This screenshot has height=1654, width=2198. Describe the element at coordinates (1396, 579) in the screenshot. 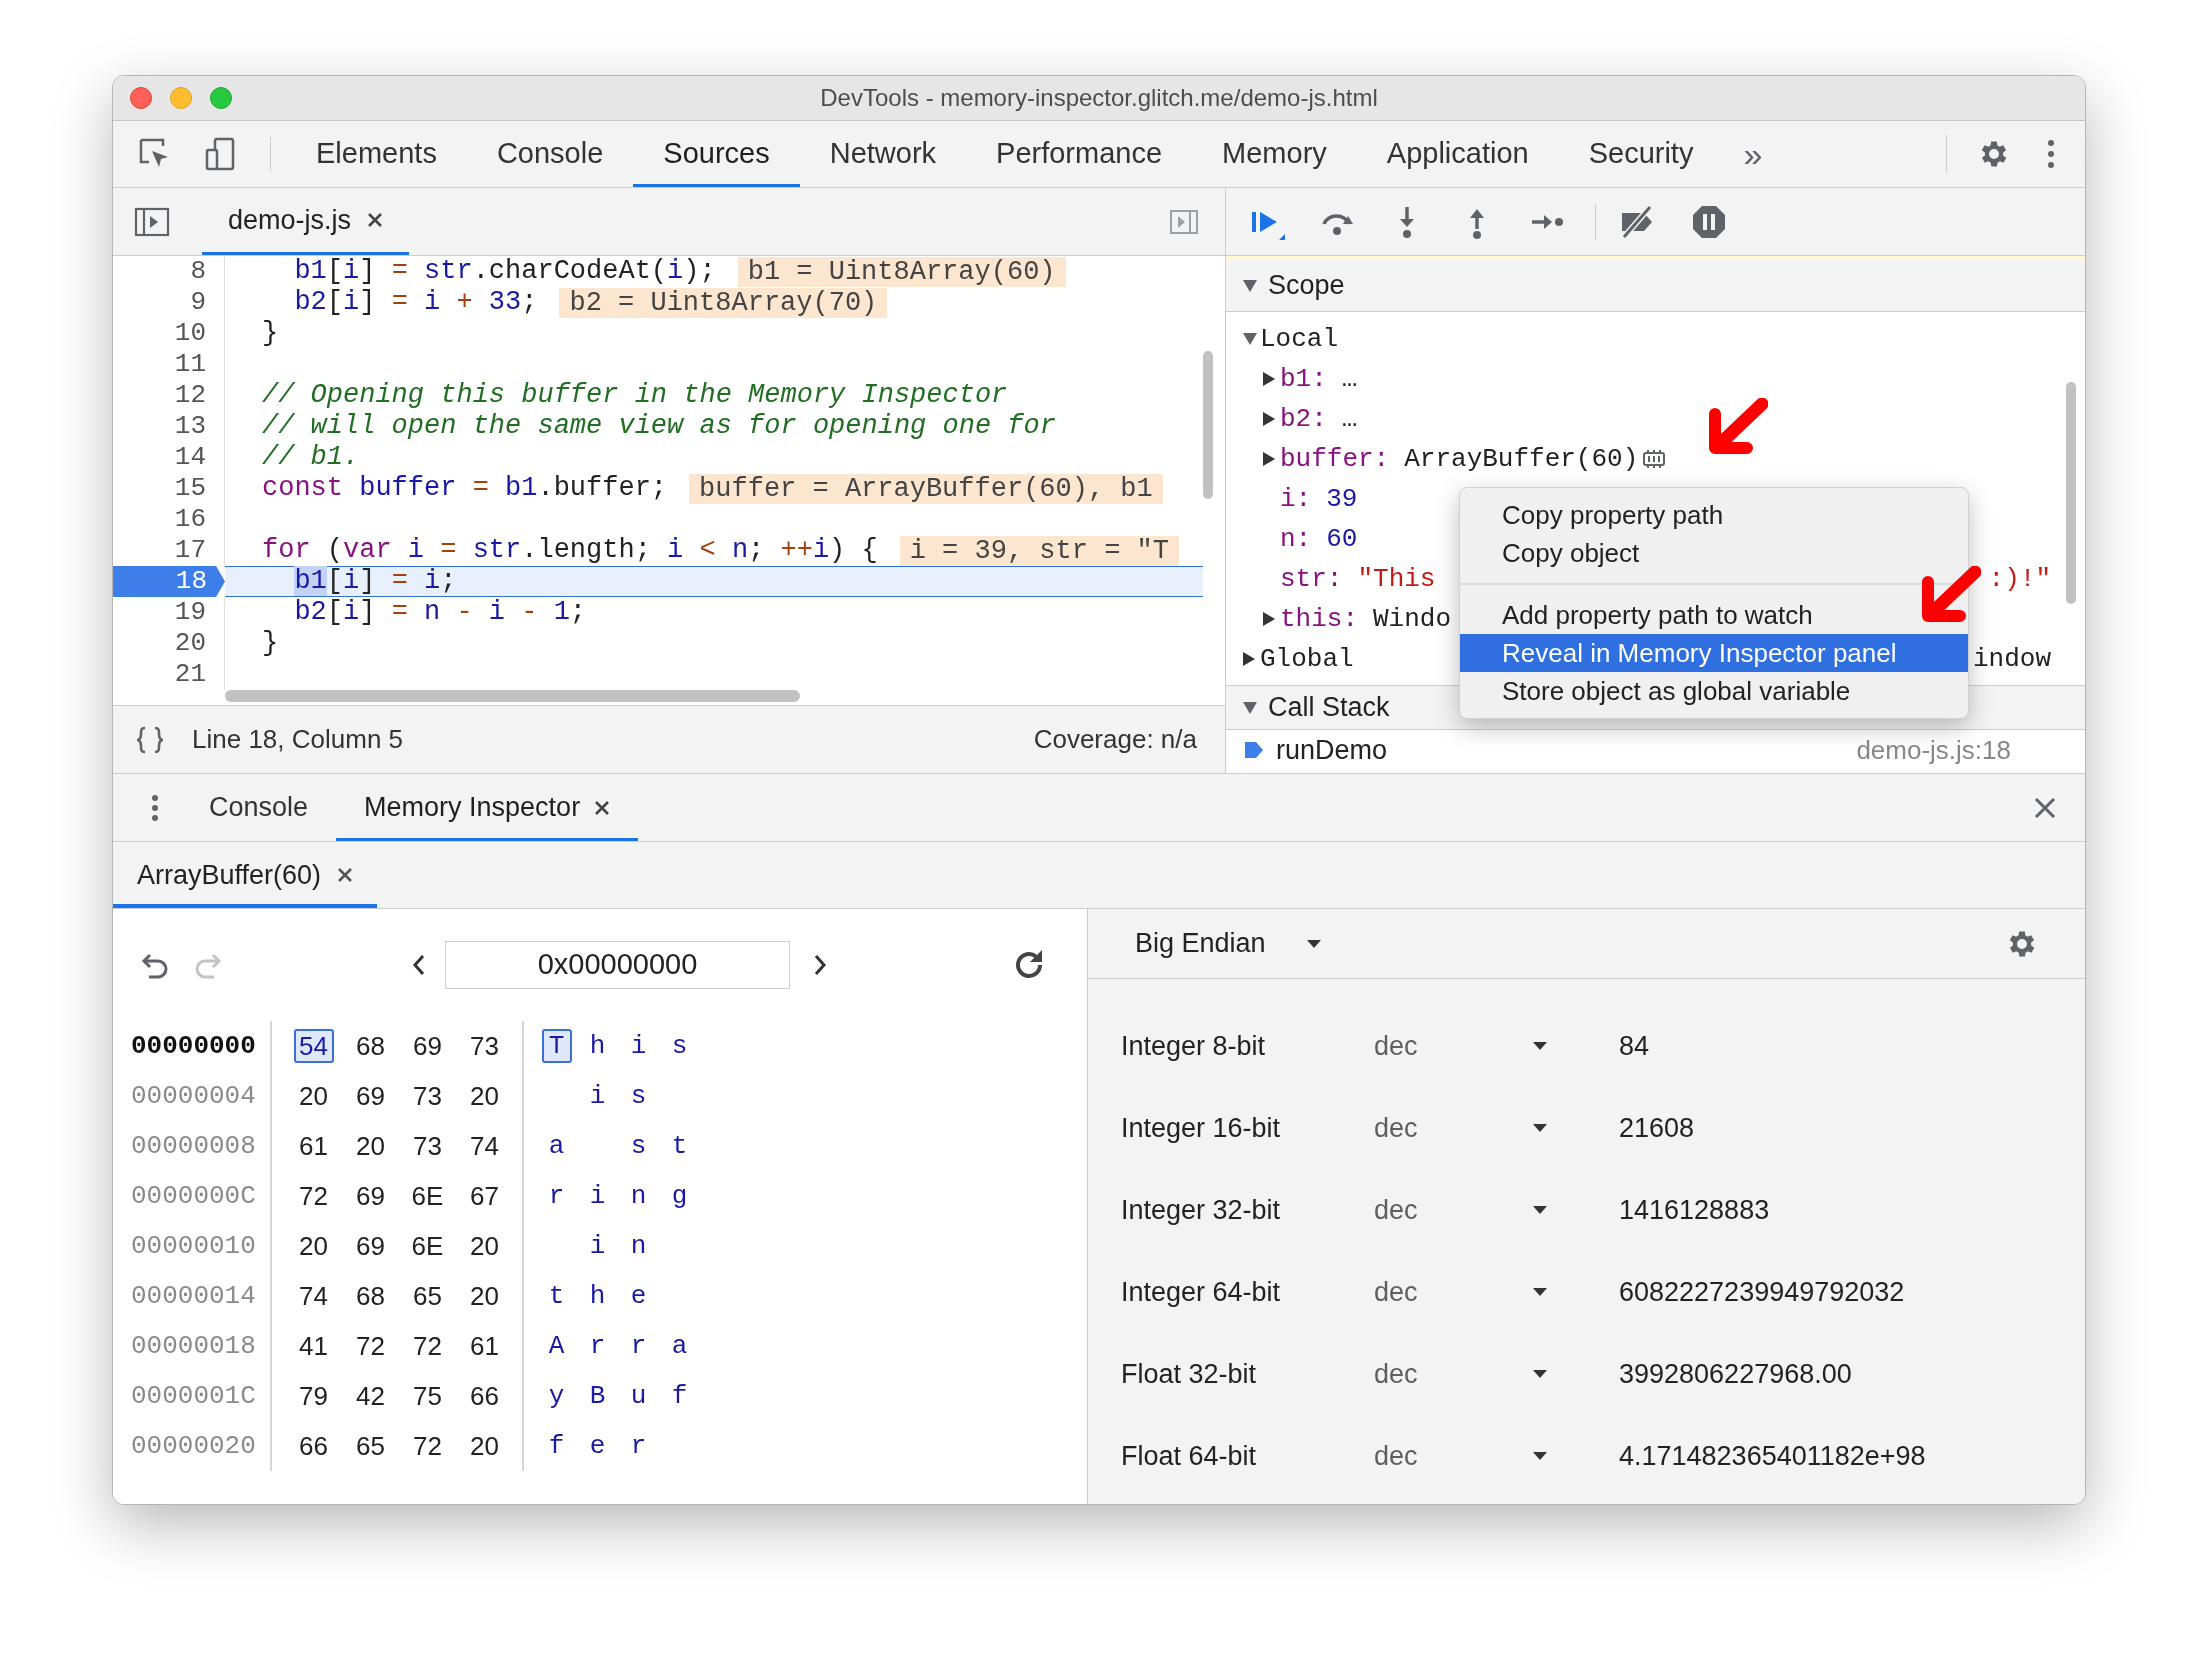

I see `property-value: "This` at that location.